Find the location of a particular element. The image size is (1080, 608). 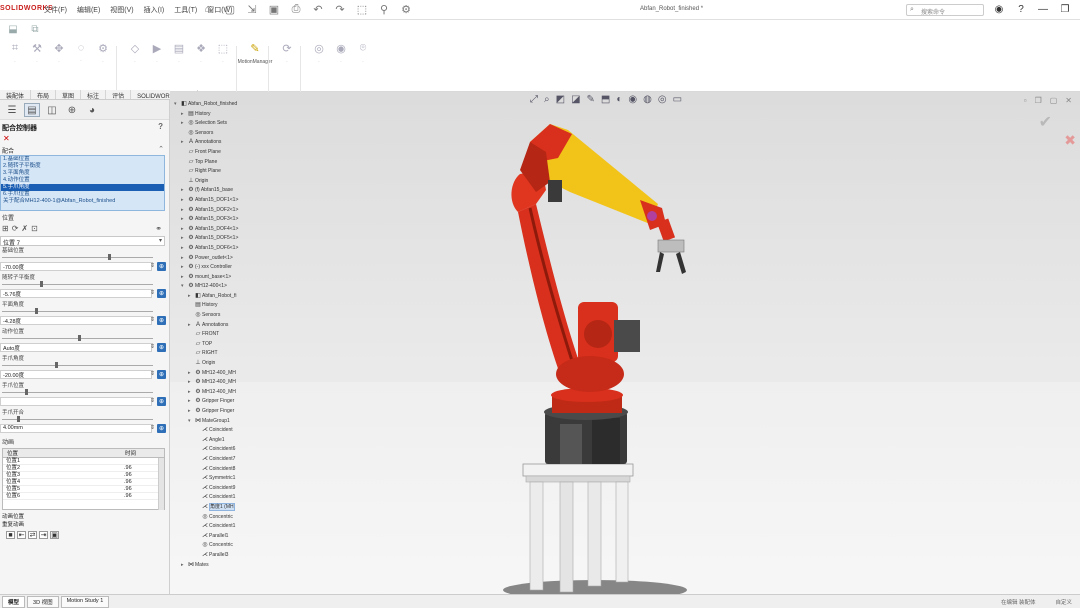

collect-mates-icon: ⊞ is located at coordinates (5, 229).